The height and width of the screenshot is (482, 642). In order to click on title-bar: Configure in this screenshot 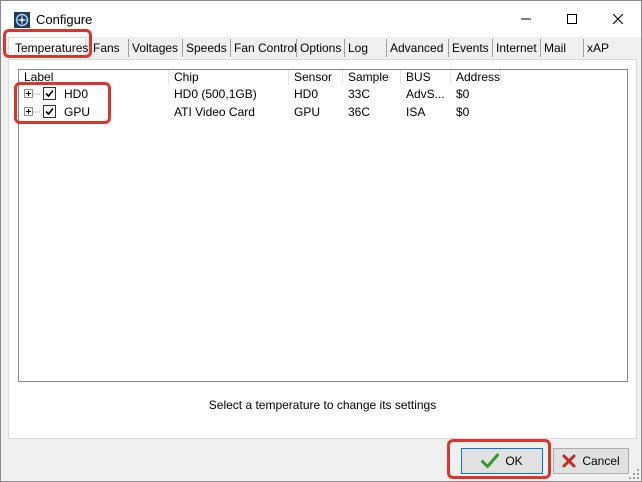, I will do `click(321, 19)`.